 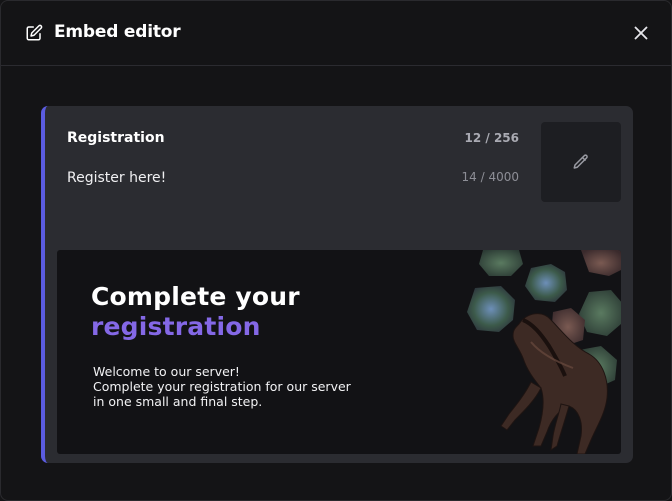 I want to click on banner-heading-line2: registration, so click(x=176, y=326).